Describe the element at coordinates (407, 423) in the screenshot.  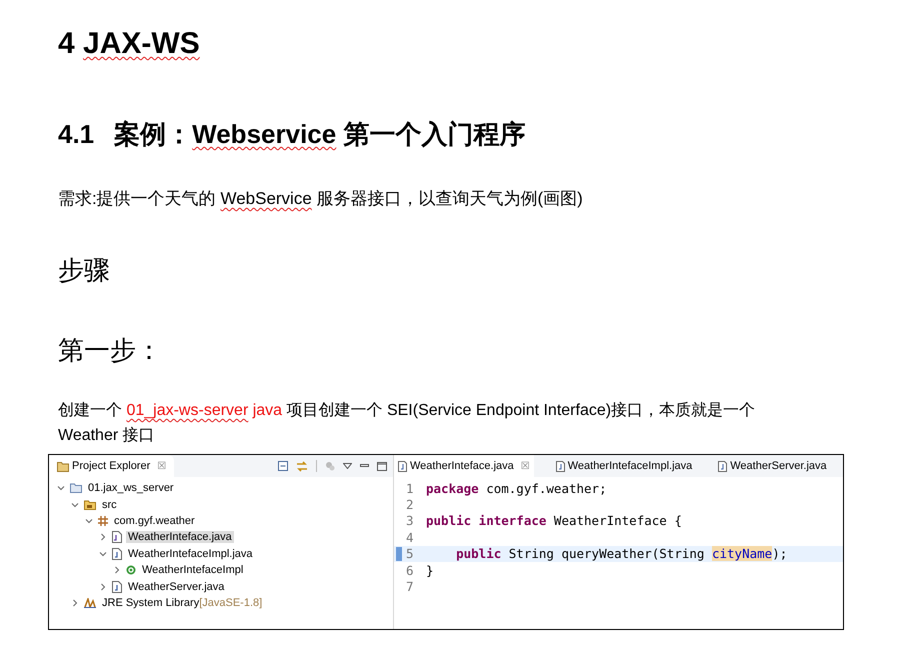
I see `paragraph: 创建一个 01_jax-ws-server java 项目创建一个 SEI(Service Endpoint Interface)接口，本质就是一个 Weather 接口` at that location.